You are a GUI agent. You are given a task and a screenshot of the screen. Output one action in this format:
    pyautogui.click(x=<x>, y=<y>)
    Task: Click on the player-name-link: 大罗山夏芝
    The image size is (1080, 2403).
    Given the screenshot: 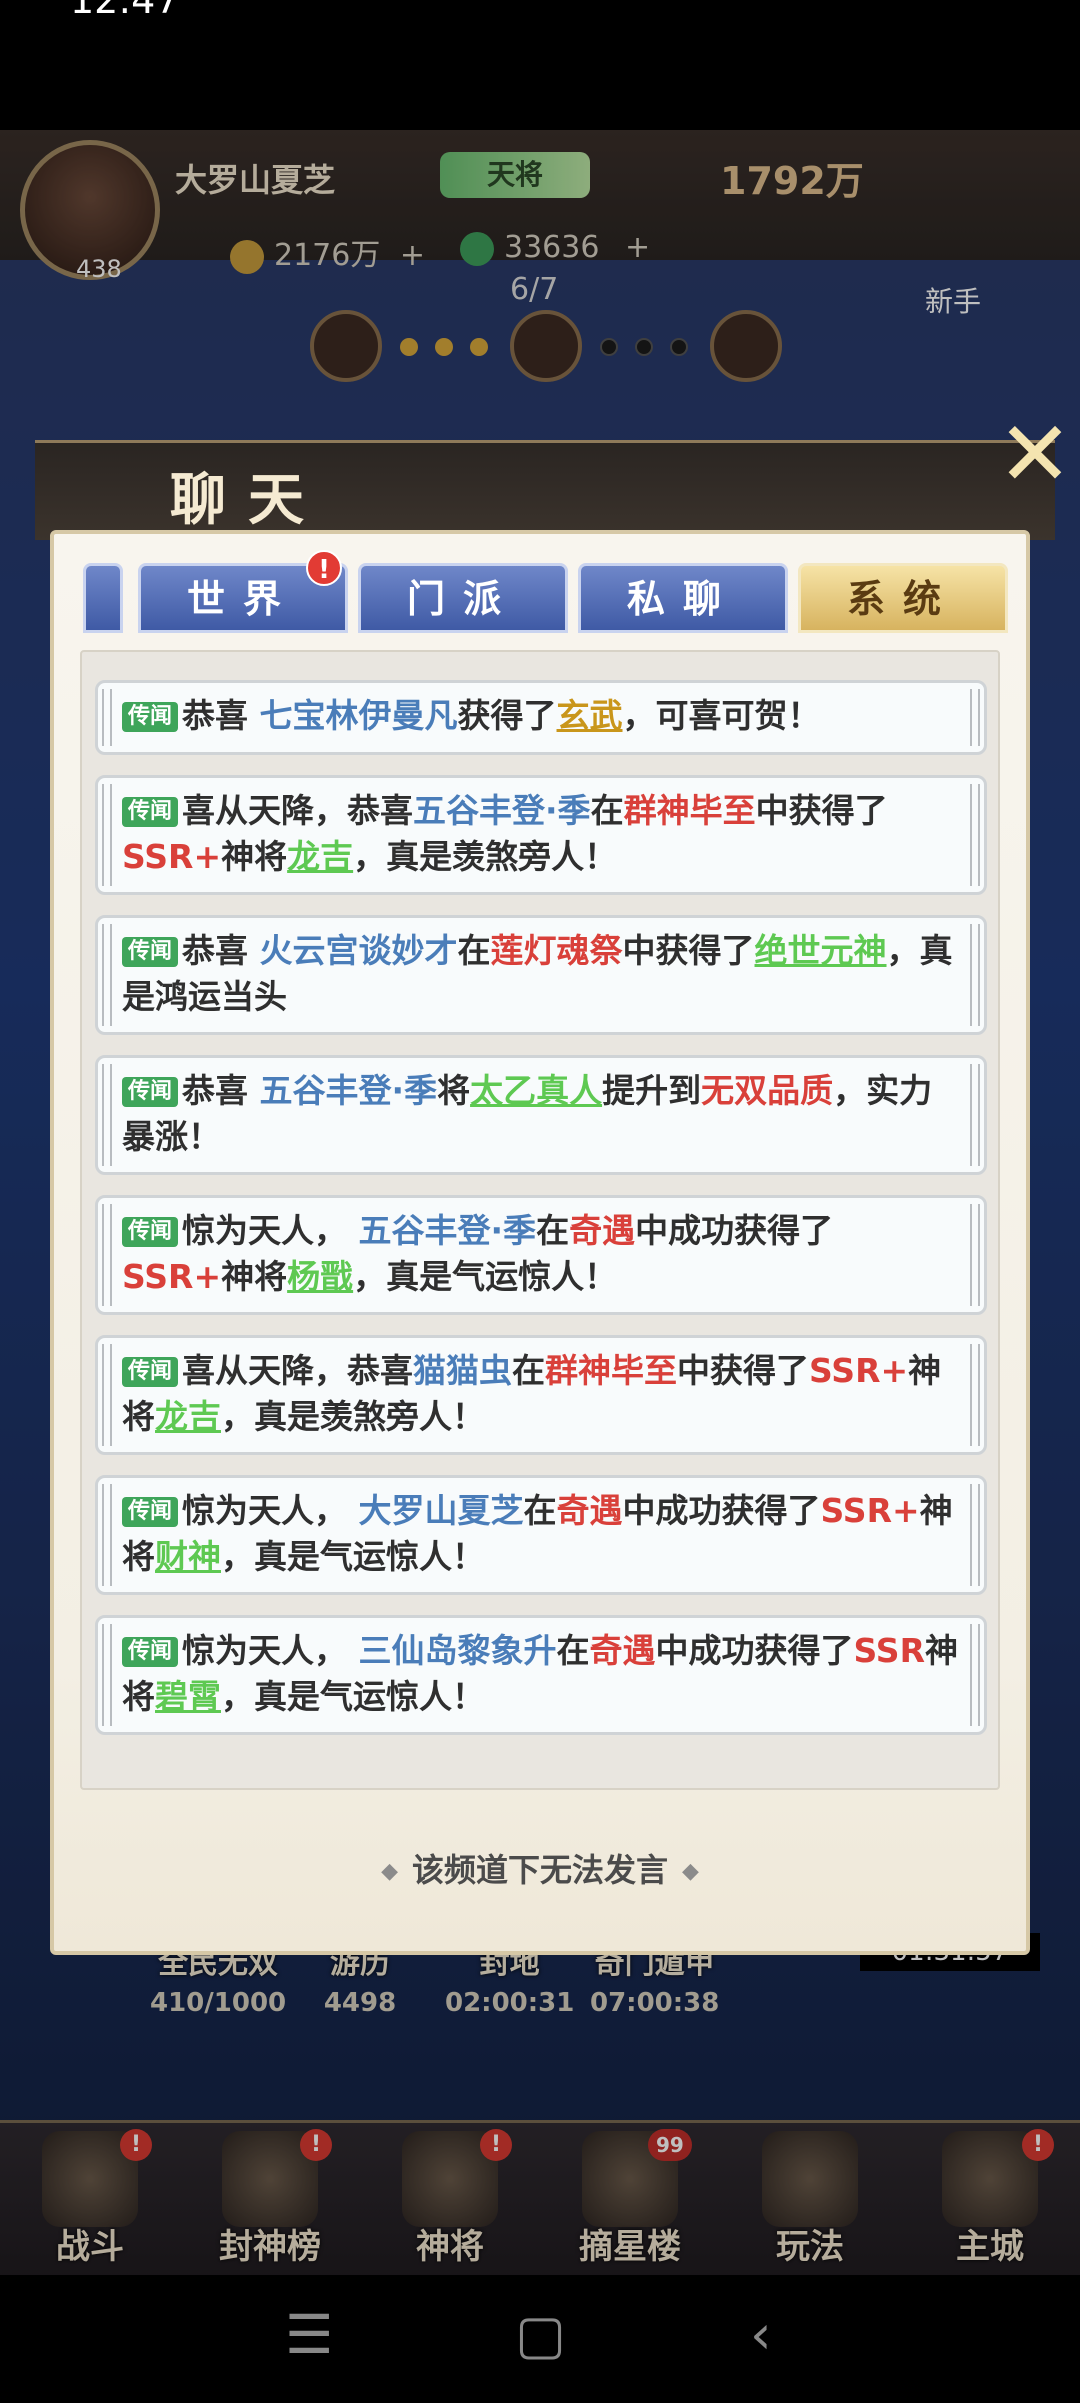 What is the action you would take?
    pyautogui.click(x=441, y=1510)
    